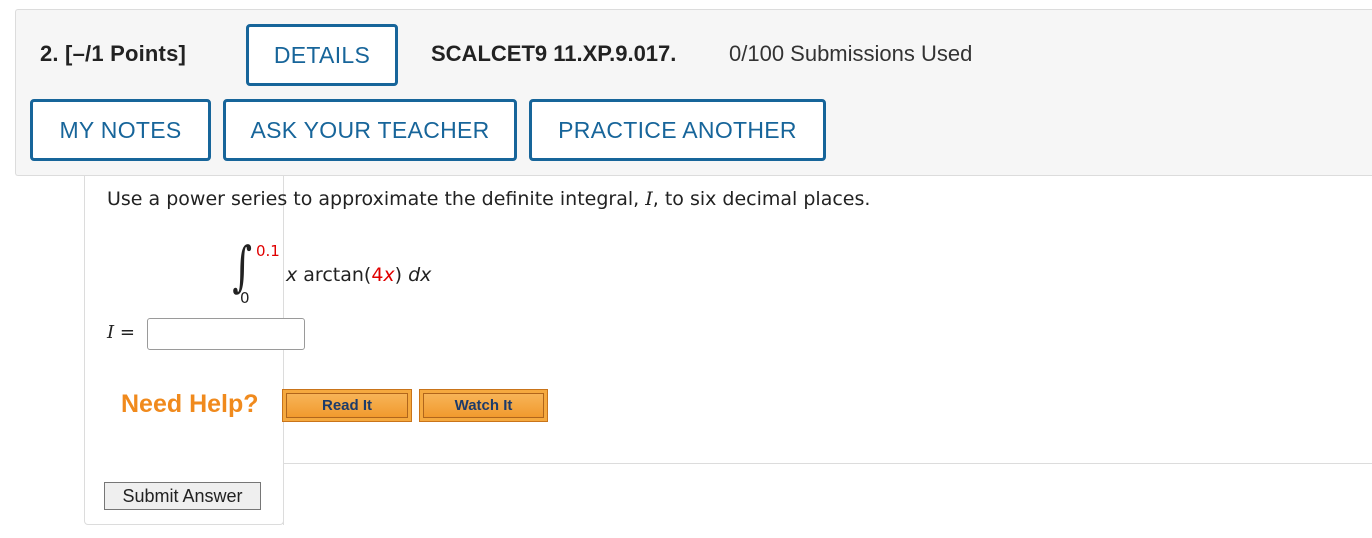 The image size is (1372, 538). What do you see at coordinates (383, 275) in the screenshot?
I see `integrand-coefficient: 4x` at bounding box center [383, 275].